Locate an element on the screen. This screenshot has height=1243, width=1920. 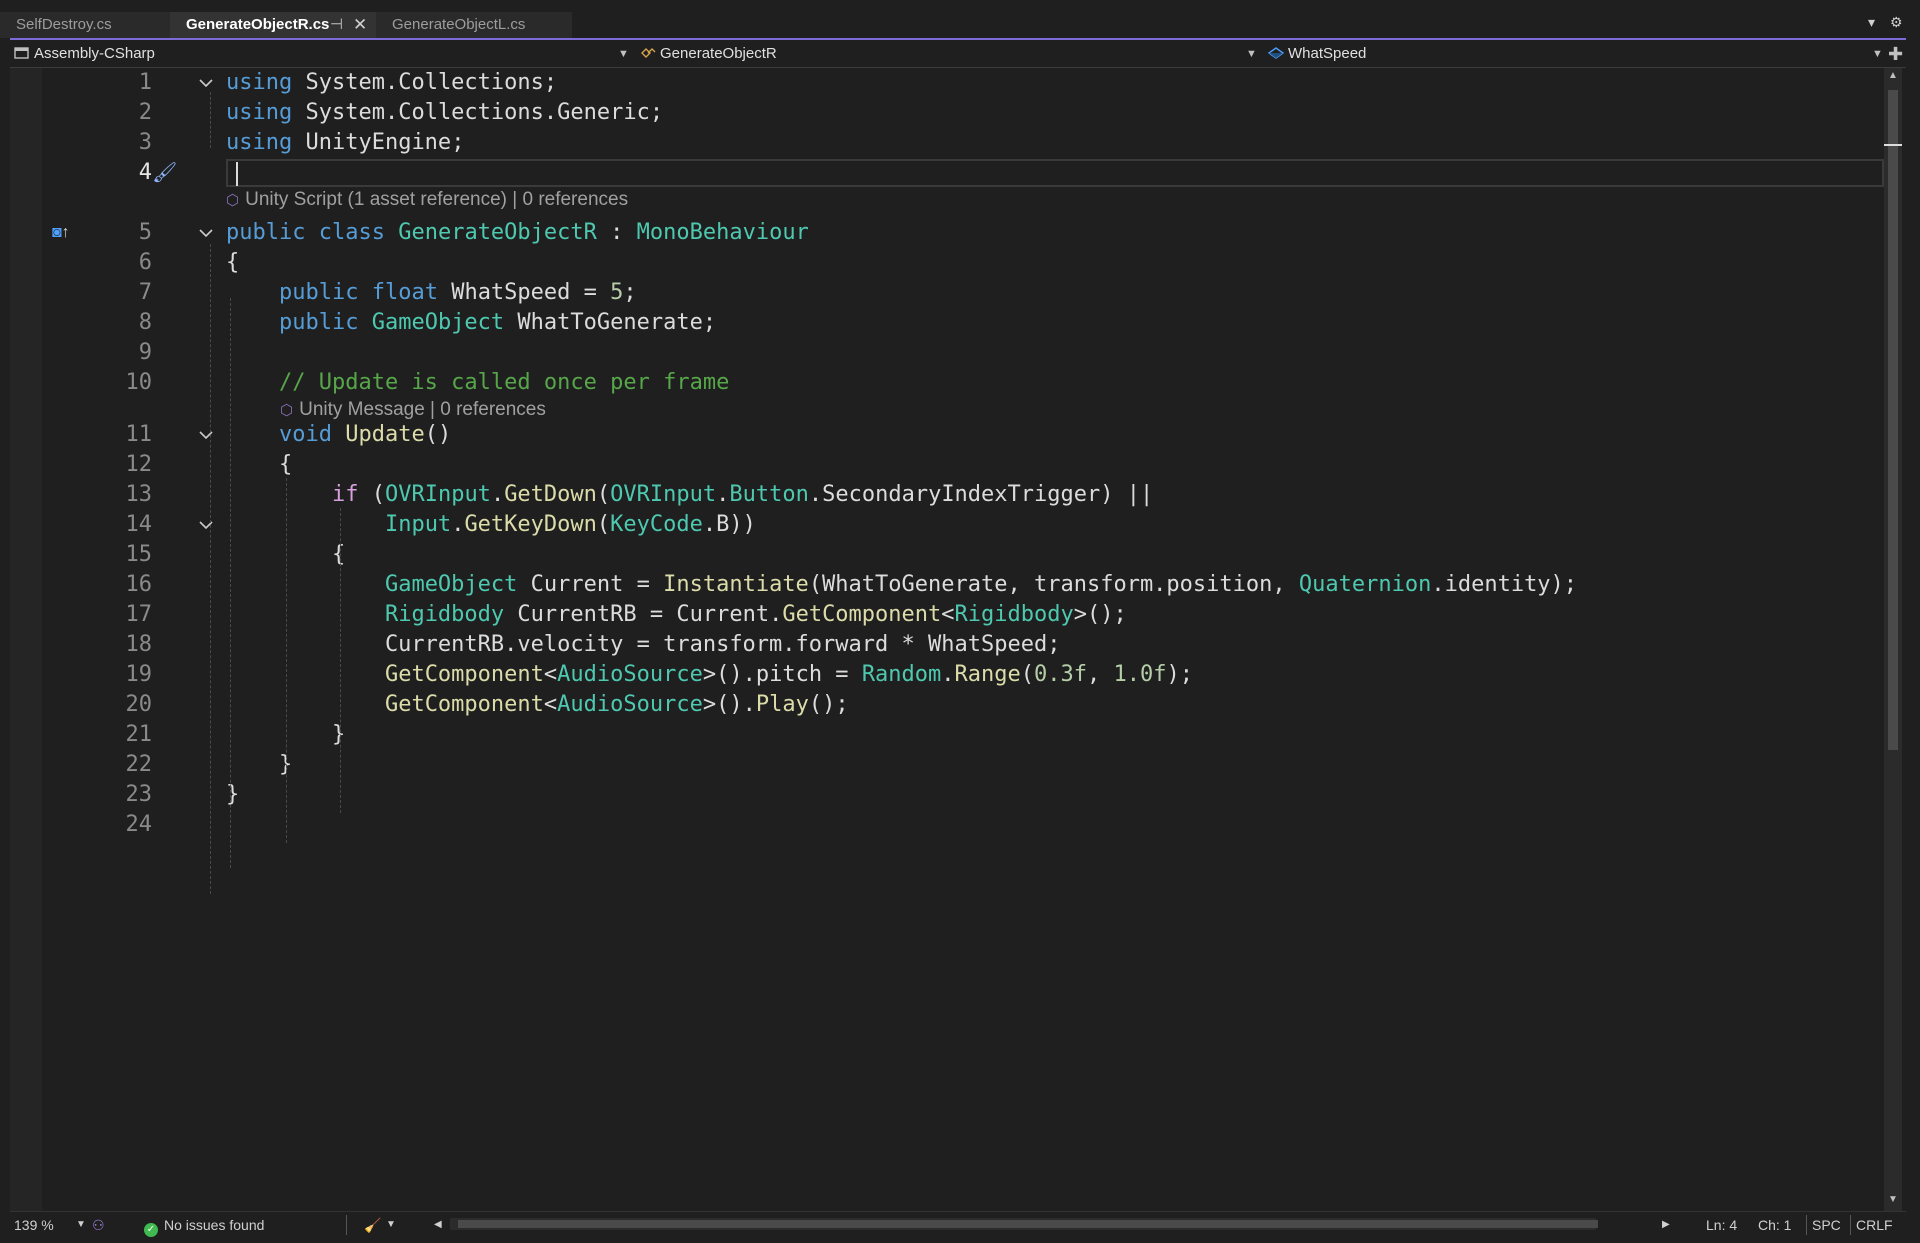
pin-icon: ⊣ is located at coordinates (336, 25).